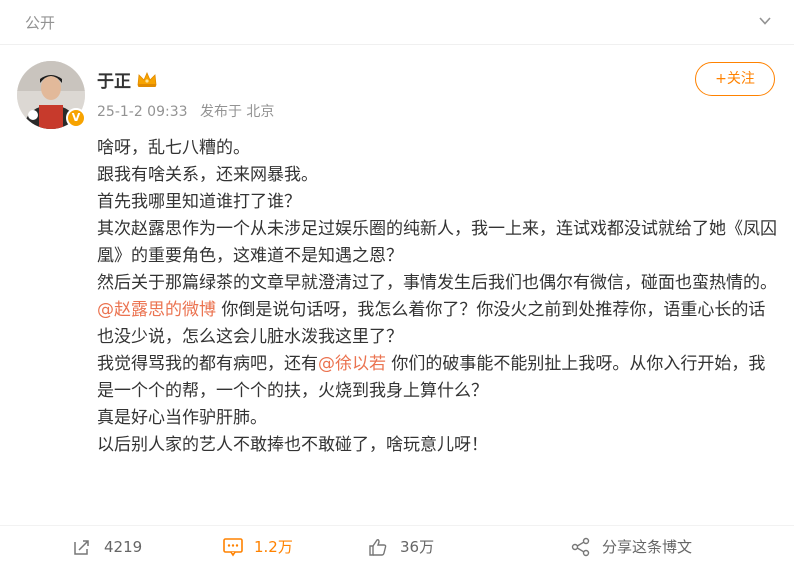 This screenshot has width=794, height=581. Describe the element at coordinates (76, 118) in the screenshot. I see `verified-badge: V` at that location.